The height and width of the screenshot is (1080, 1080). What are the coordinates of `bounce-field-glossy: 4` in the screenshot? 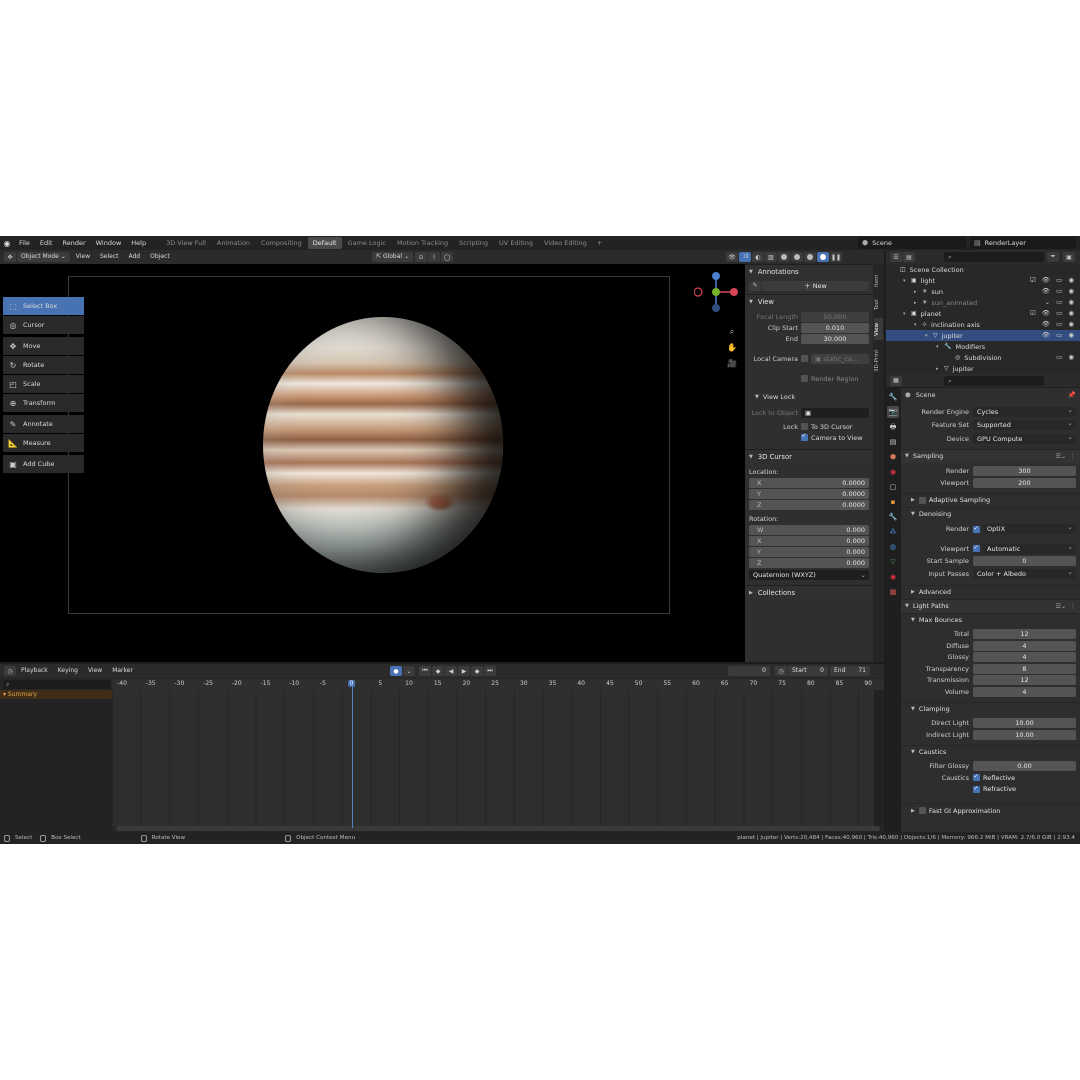 It's located at (1024, 657).